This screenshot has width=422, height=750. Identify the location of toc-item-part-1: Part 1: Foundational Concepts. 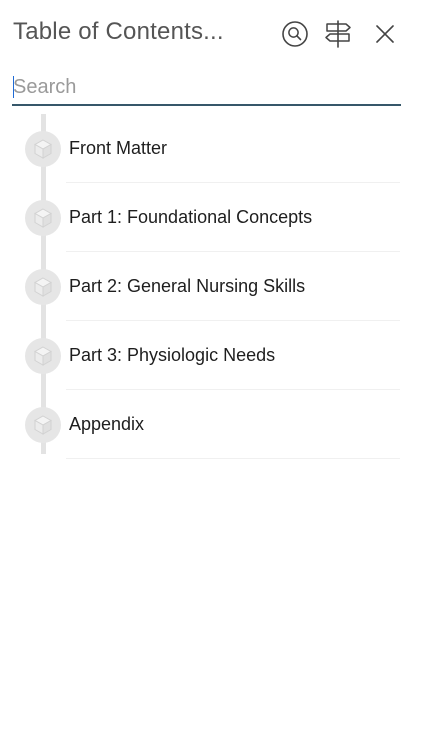
(211, 217).